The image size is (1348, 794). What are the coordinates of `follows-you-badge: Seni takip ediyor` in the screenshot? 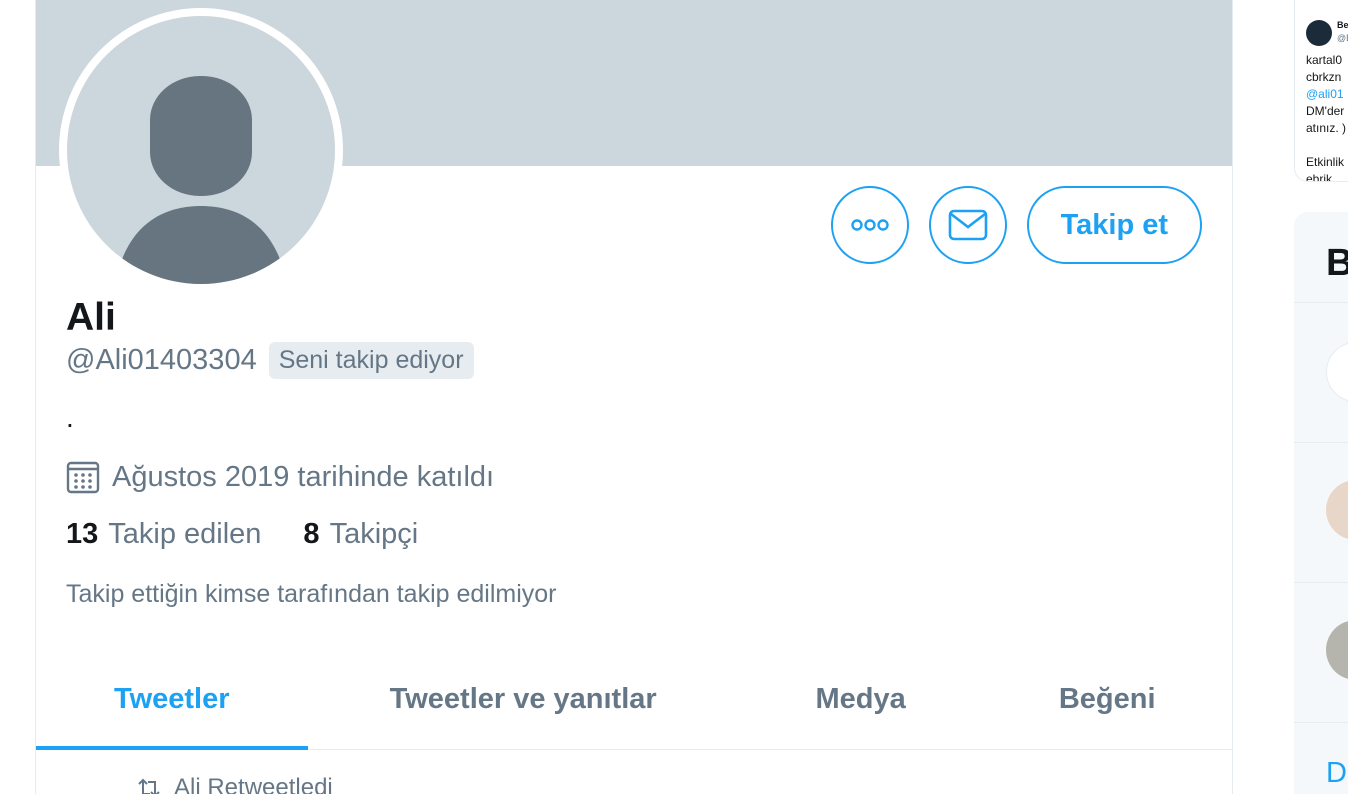 It's located at (371, 360).